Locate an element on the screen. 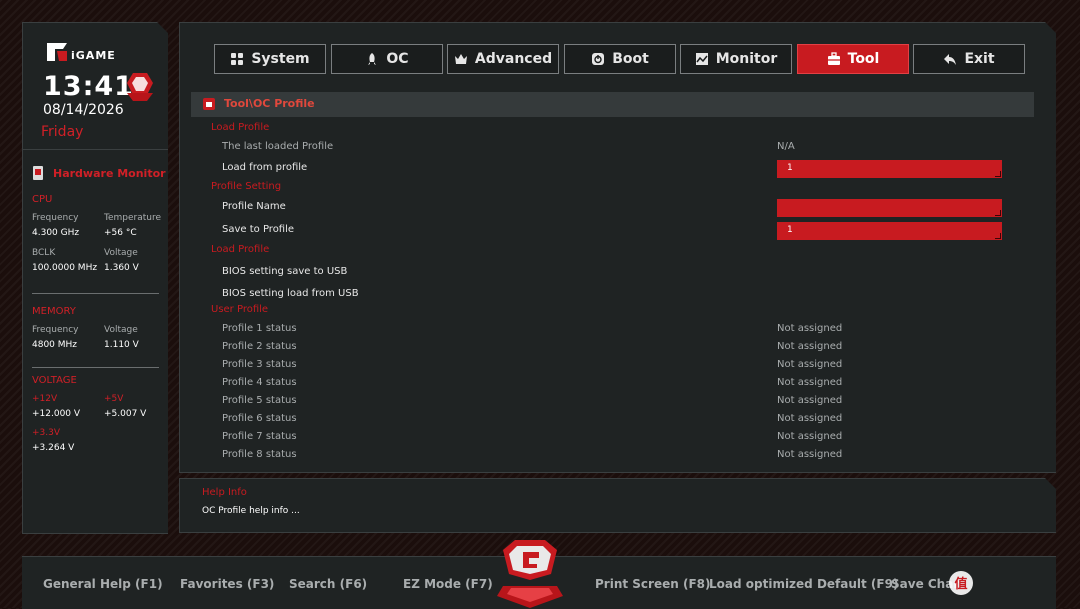 The height and width of the screenshot is (609, 1080). tab-oc: OC is located at coordinates (387, 59).